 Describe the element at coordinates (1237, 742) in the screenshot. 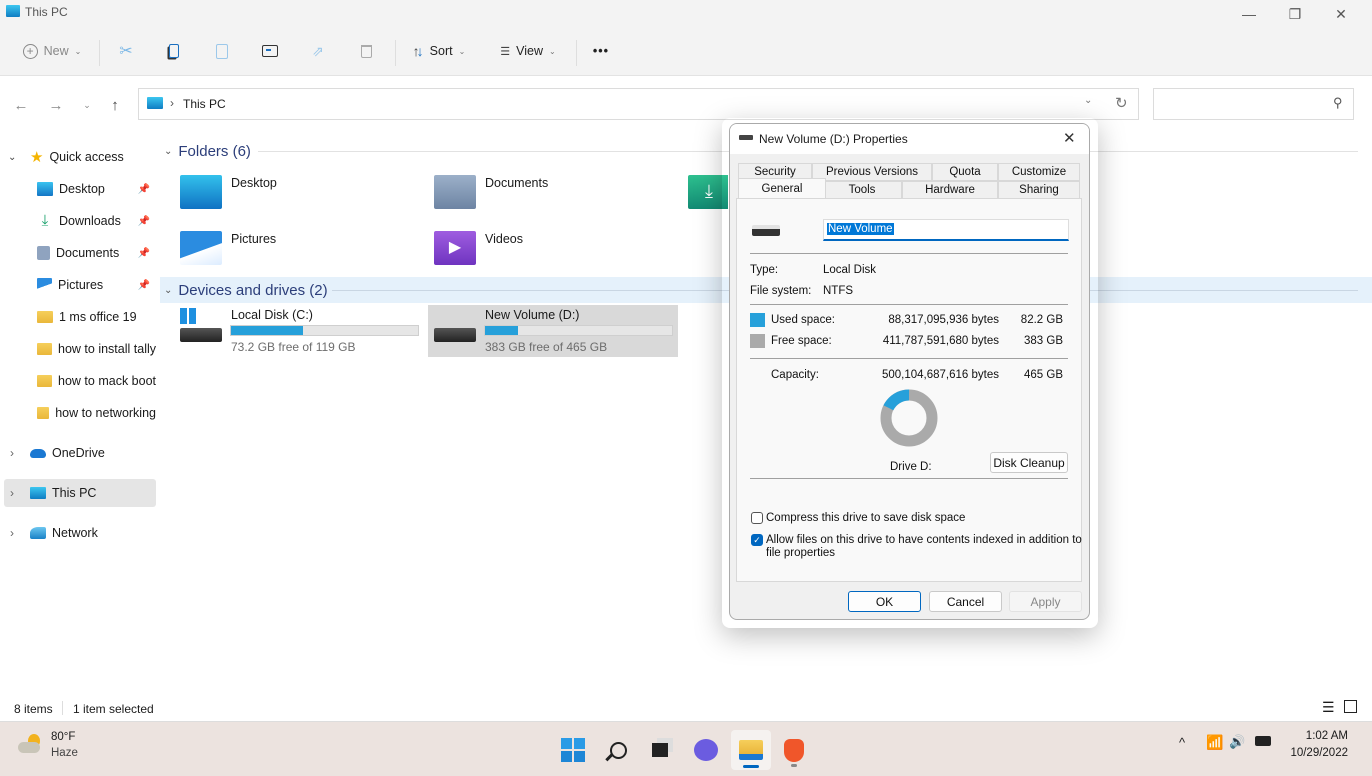

I see `volume-icon: 🔊` at that location.